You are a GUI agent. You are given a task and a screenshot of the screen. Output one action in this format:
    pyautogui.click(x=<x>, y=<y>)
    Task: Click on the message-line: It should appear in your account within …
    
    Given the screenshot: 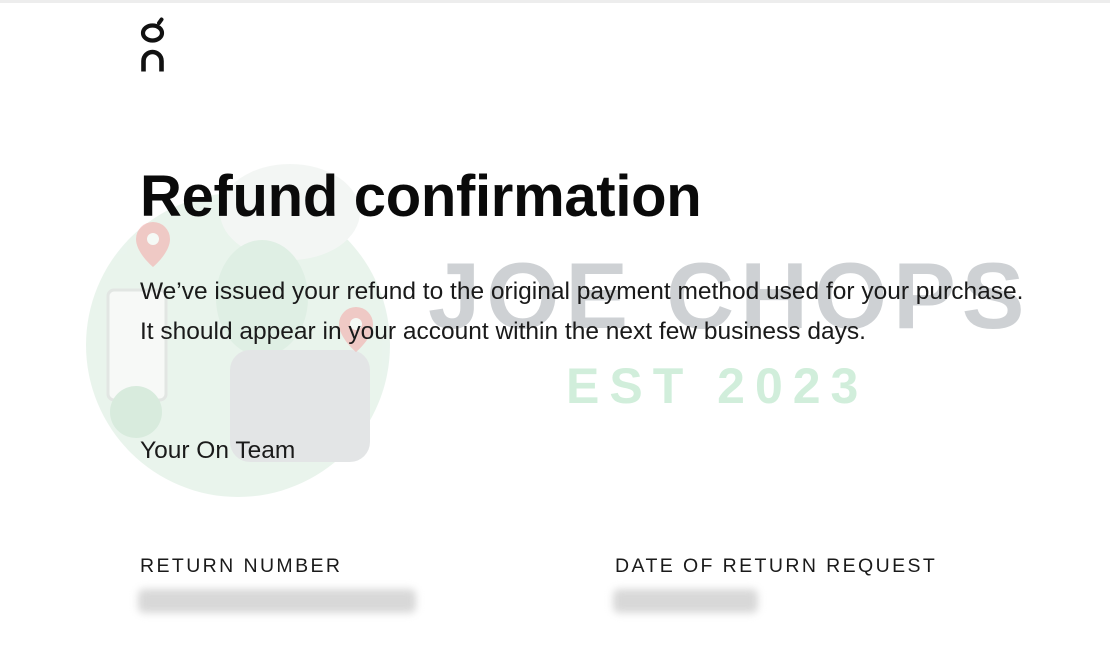 What is the action you would take?
    pyautogui.click(x=503, y=331)
    